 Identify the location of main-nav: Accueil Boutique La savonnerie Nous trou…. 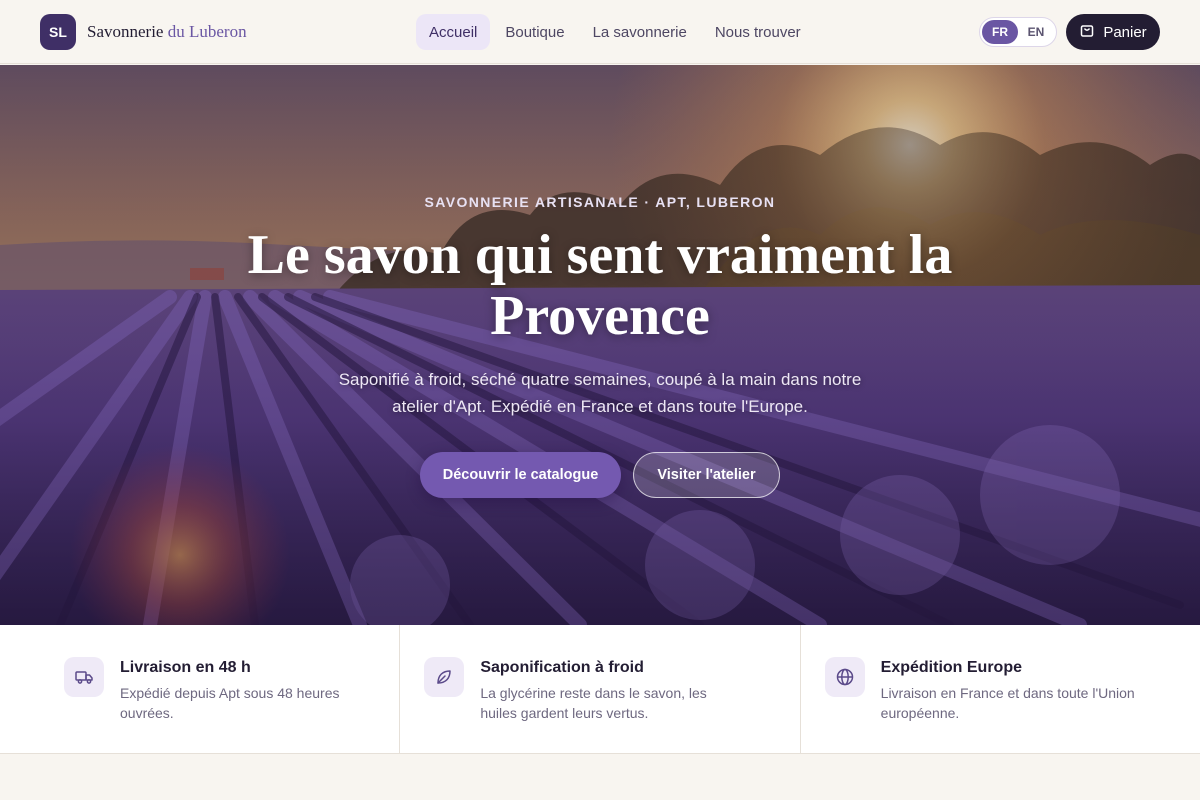
(616, 32).